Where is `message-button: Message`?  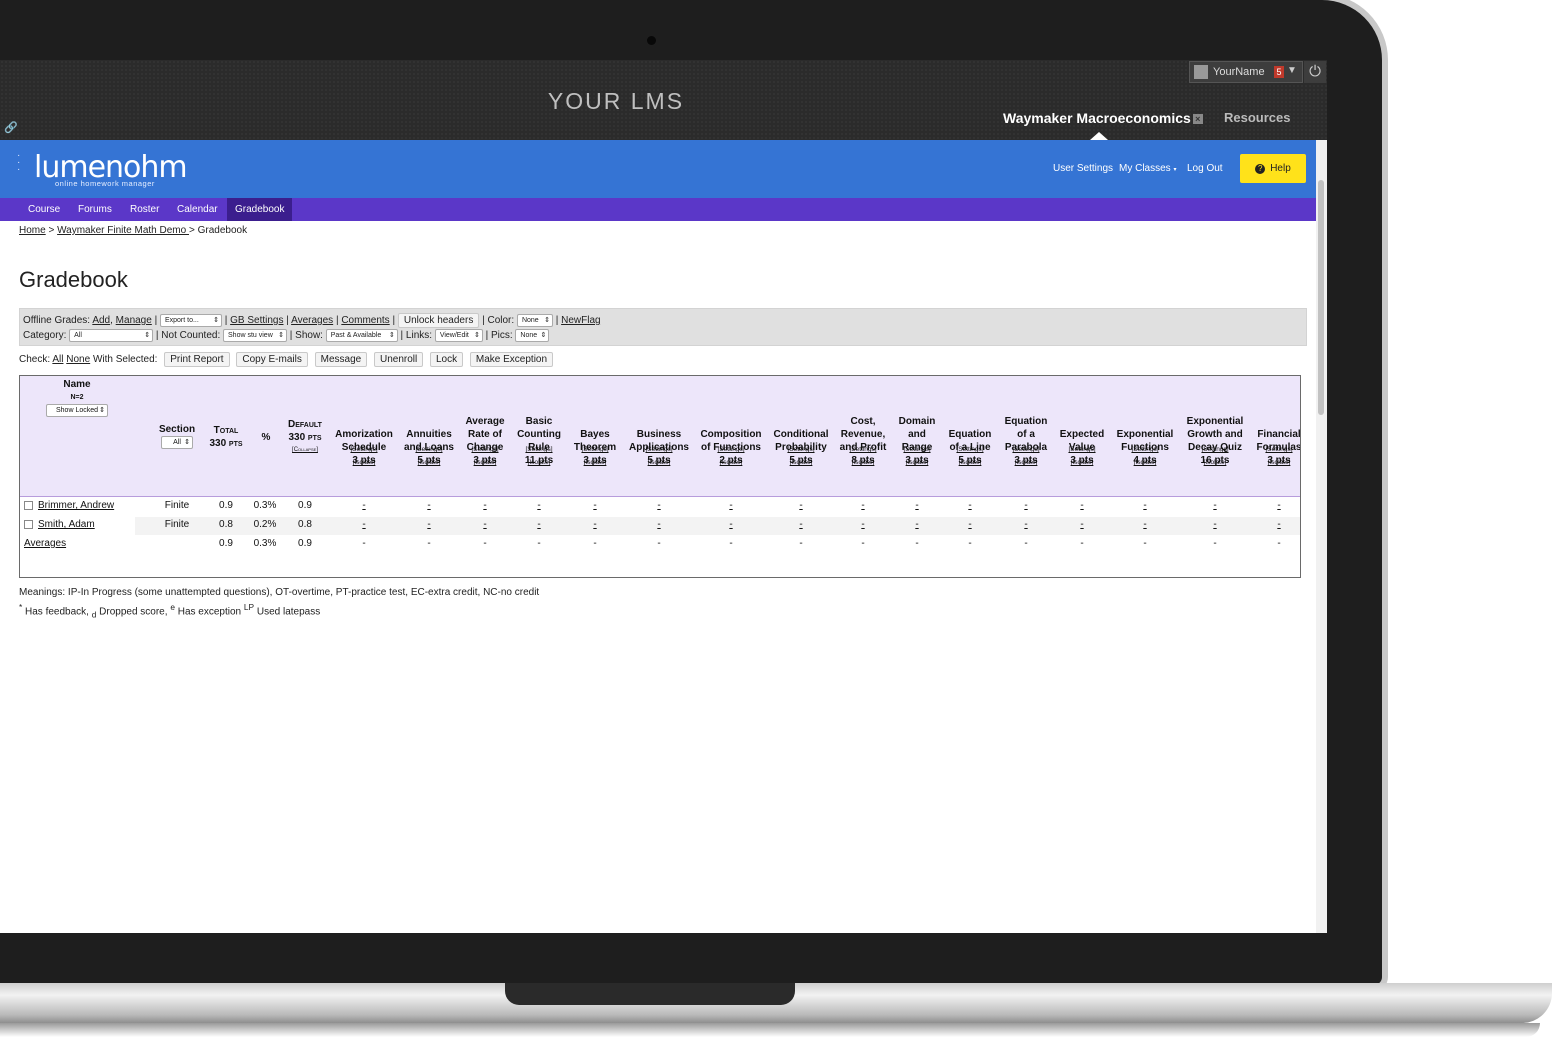 message-button: Message is located at coordinates (341, 359).